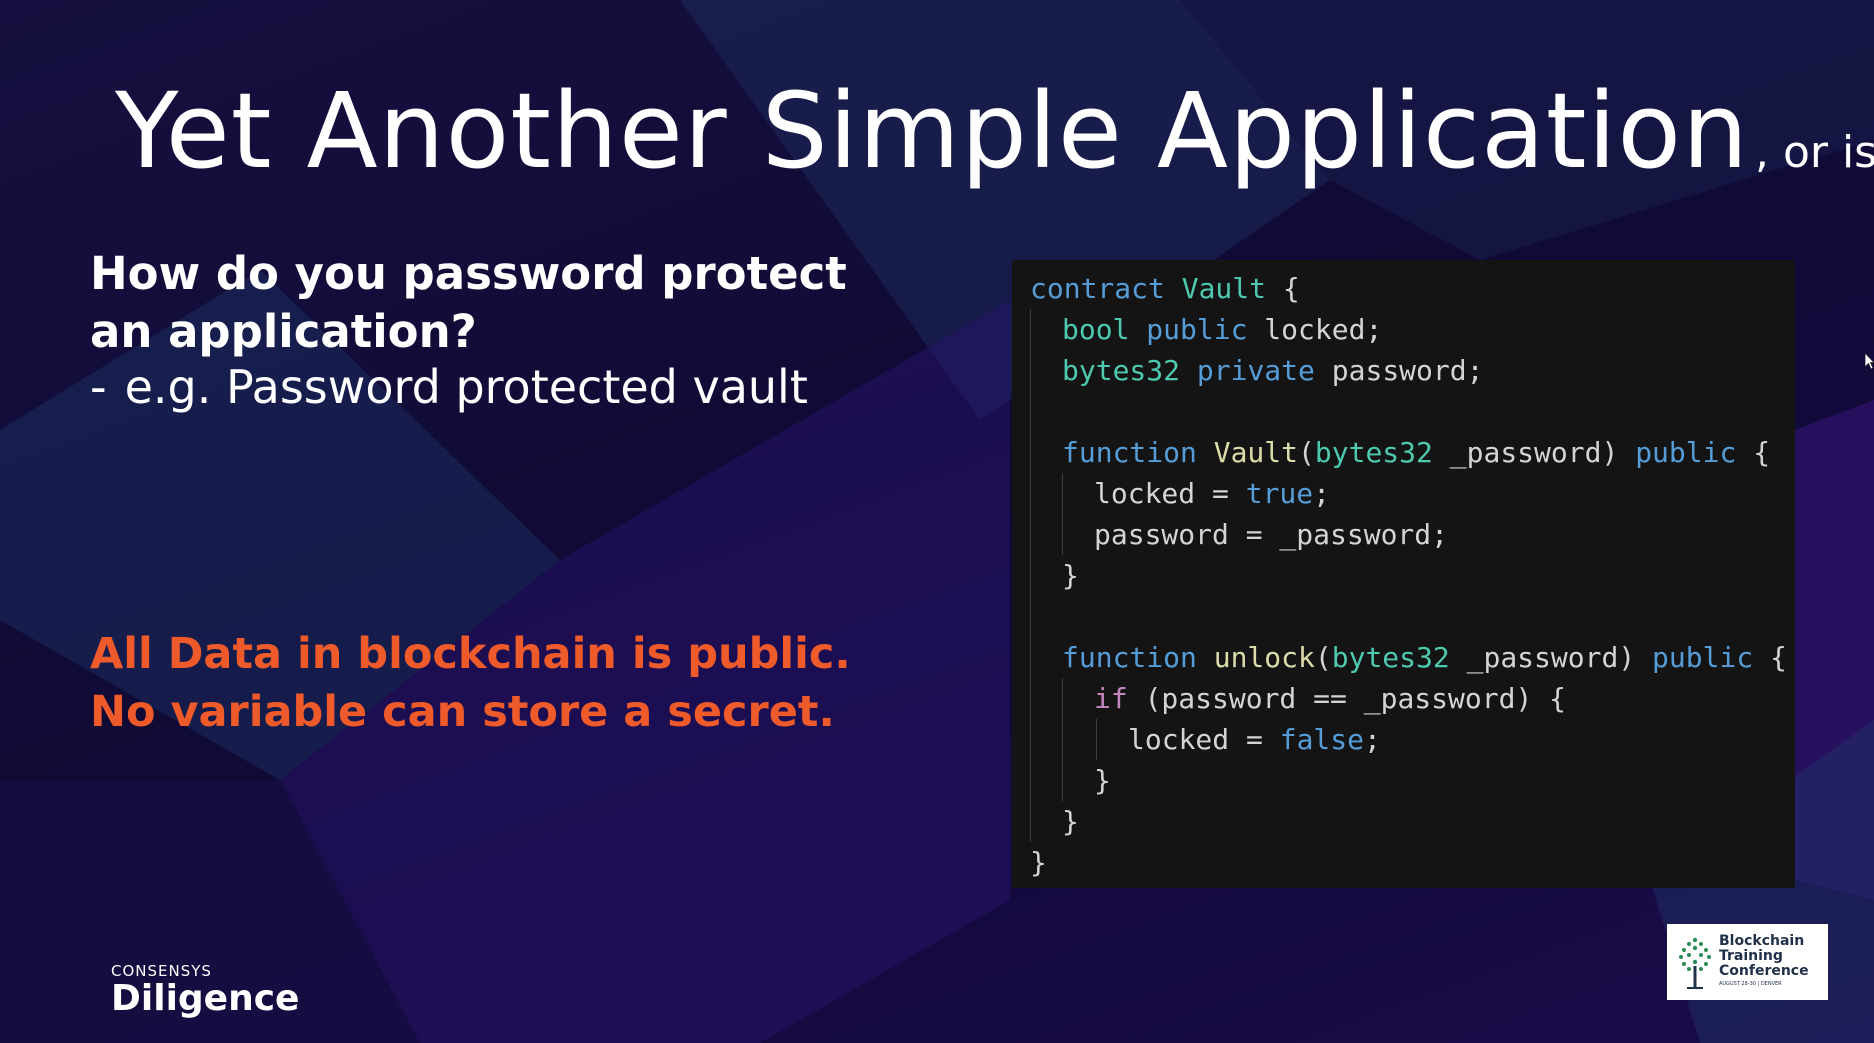 The width and height of the screenshot is (1874, 1043). What do you see at coordinates (1764, 971) in the screenshot?
I see `conference-line-3: Conference` at bounding box center [1764, 971].